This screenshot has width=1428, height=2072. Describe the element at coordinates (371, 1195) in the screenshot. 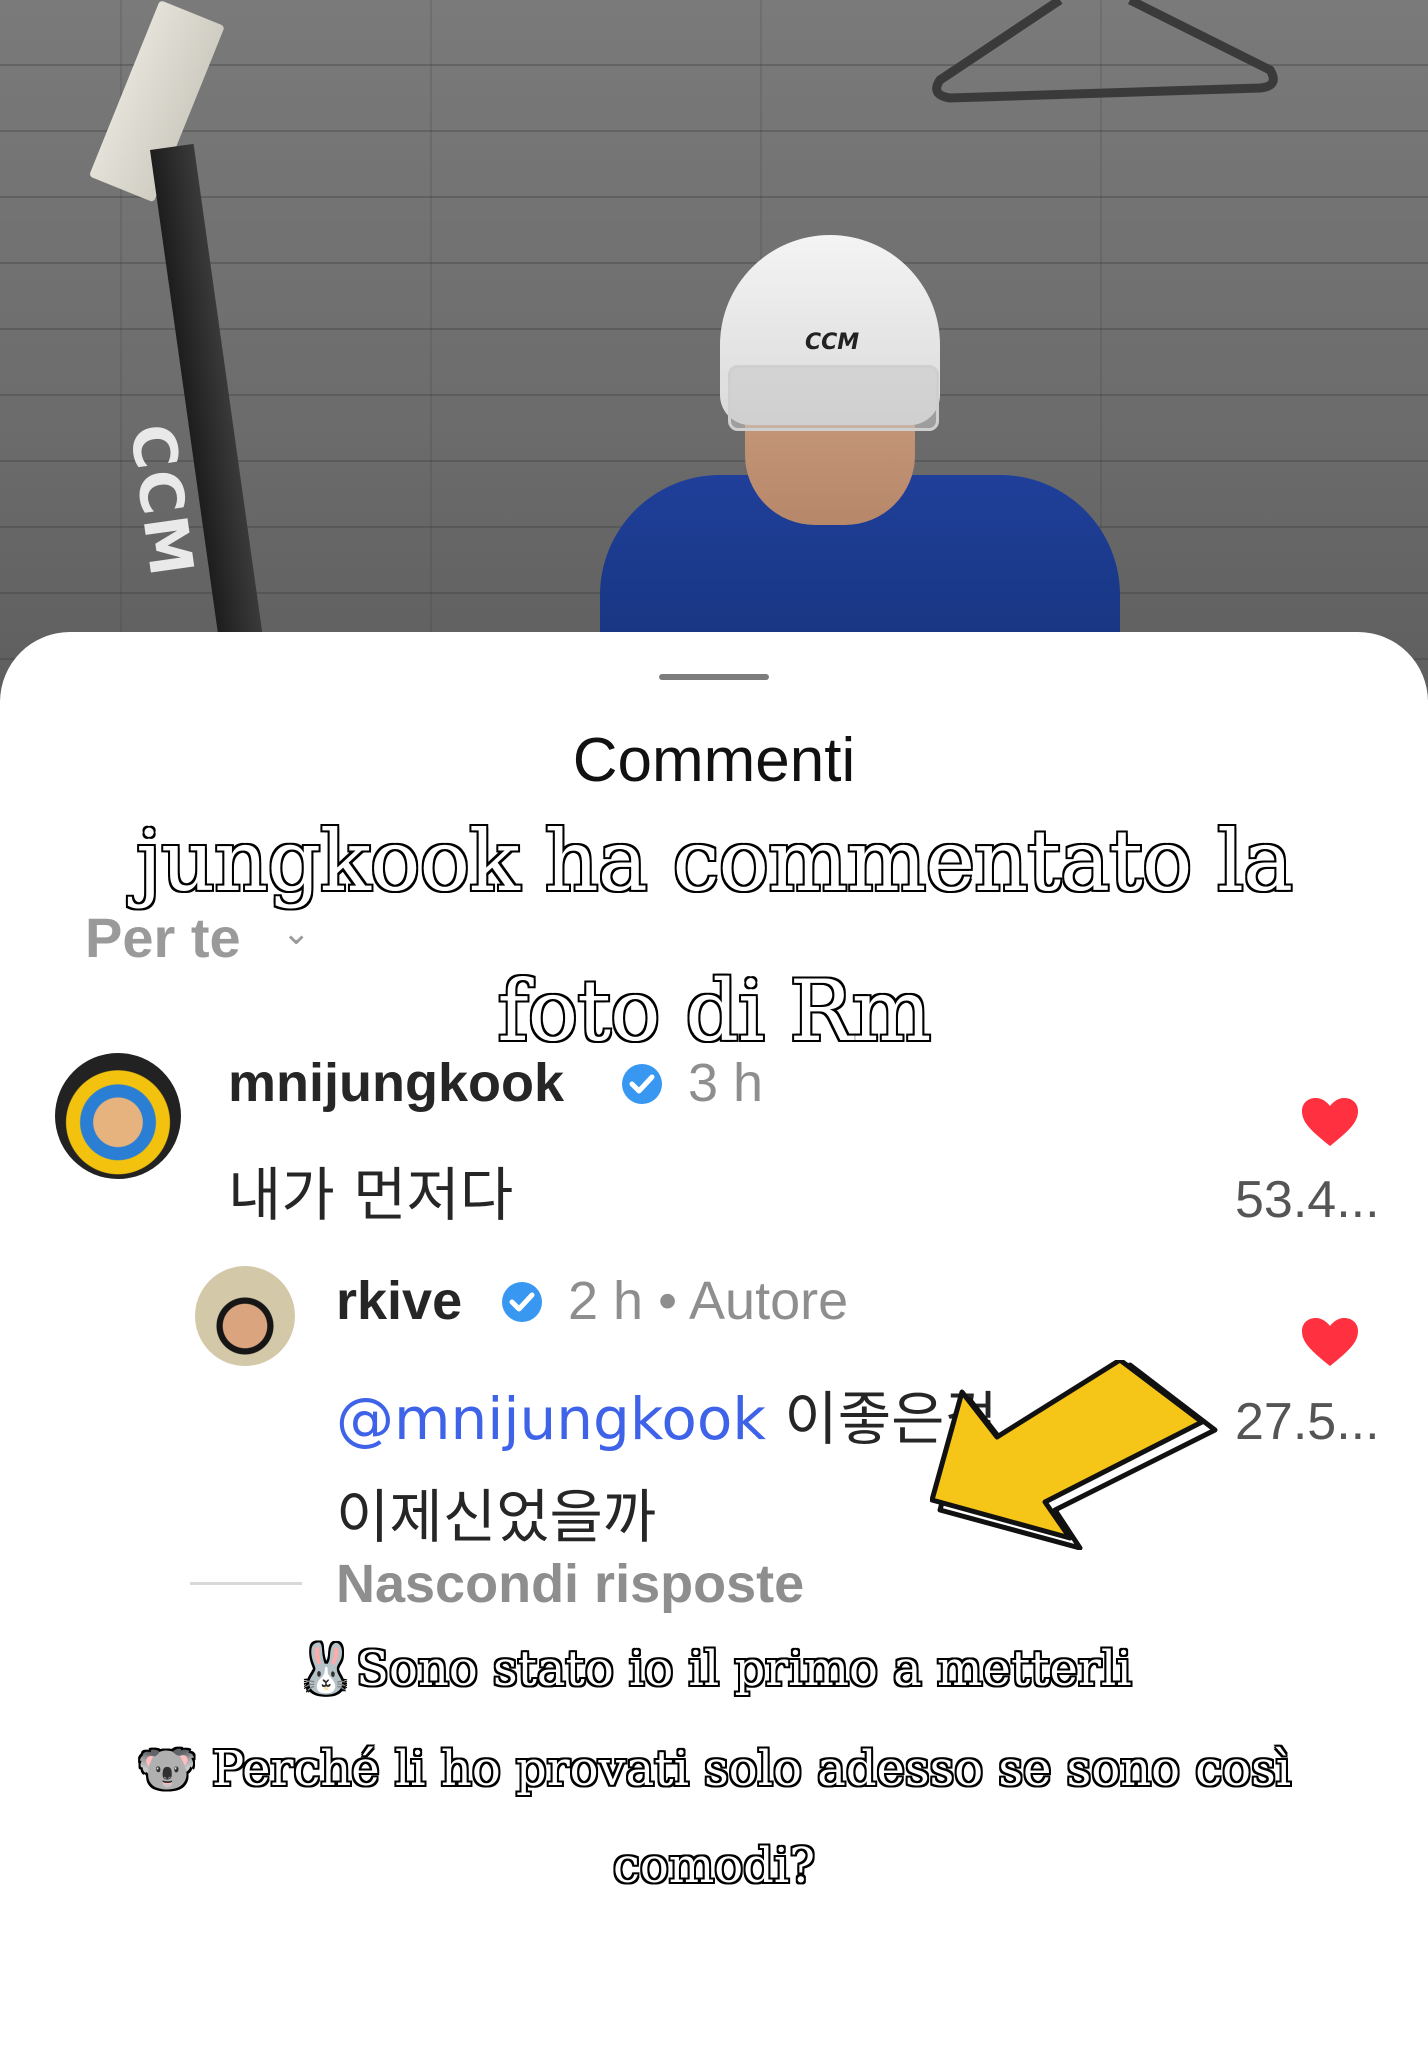

I see `comment-text: 내가 먼저다` at that location.